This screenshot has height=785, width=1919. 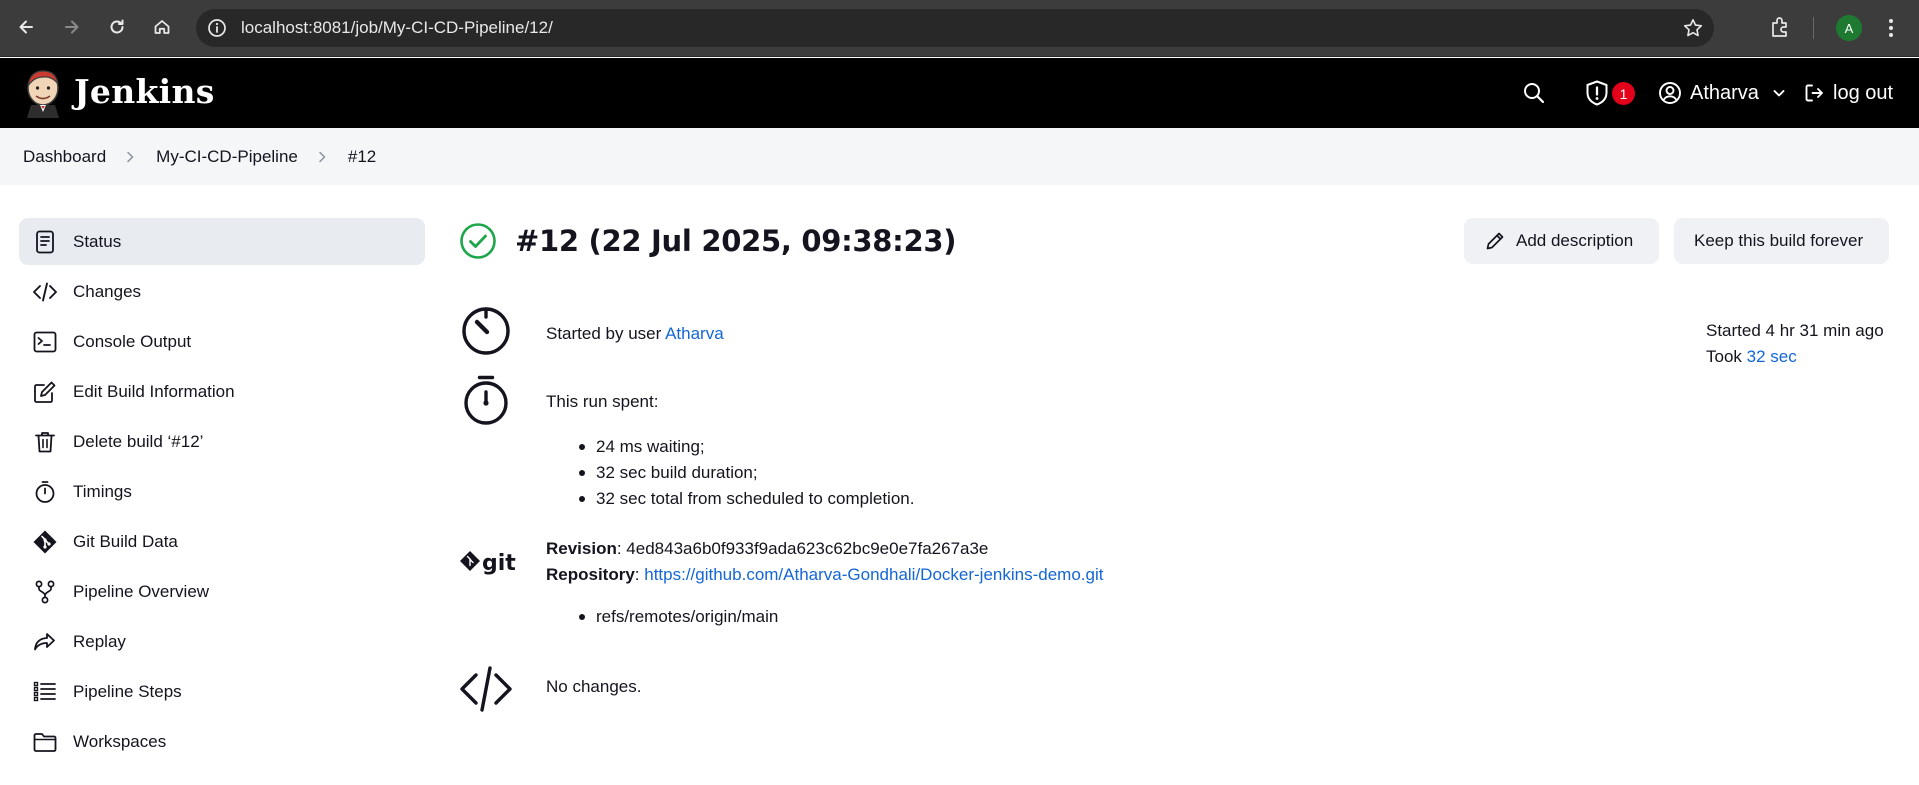 I want to click on branch-icon, so click(x=45, y=592).